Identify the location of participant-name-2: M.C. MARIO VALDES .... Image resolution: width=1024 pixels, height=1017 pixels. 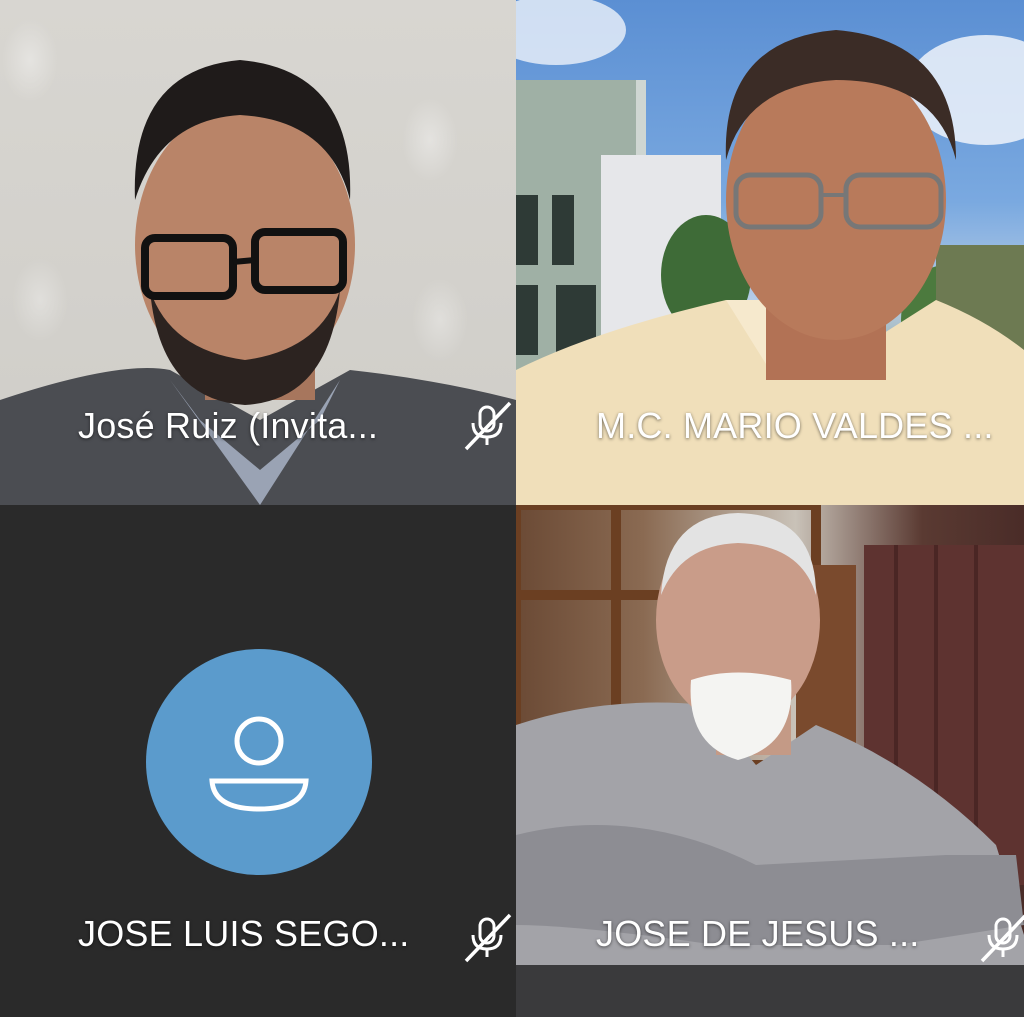
(795, 425).